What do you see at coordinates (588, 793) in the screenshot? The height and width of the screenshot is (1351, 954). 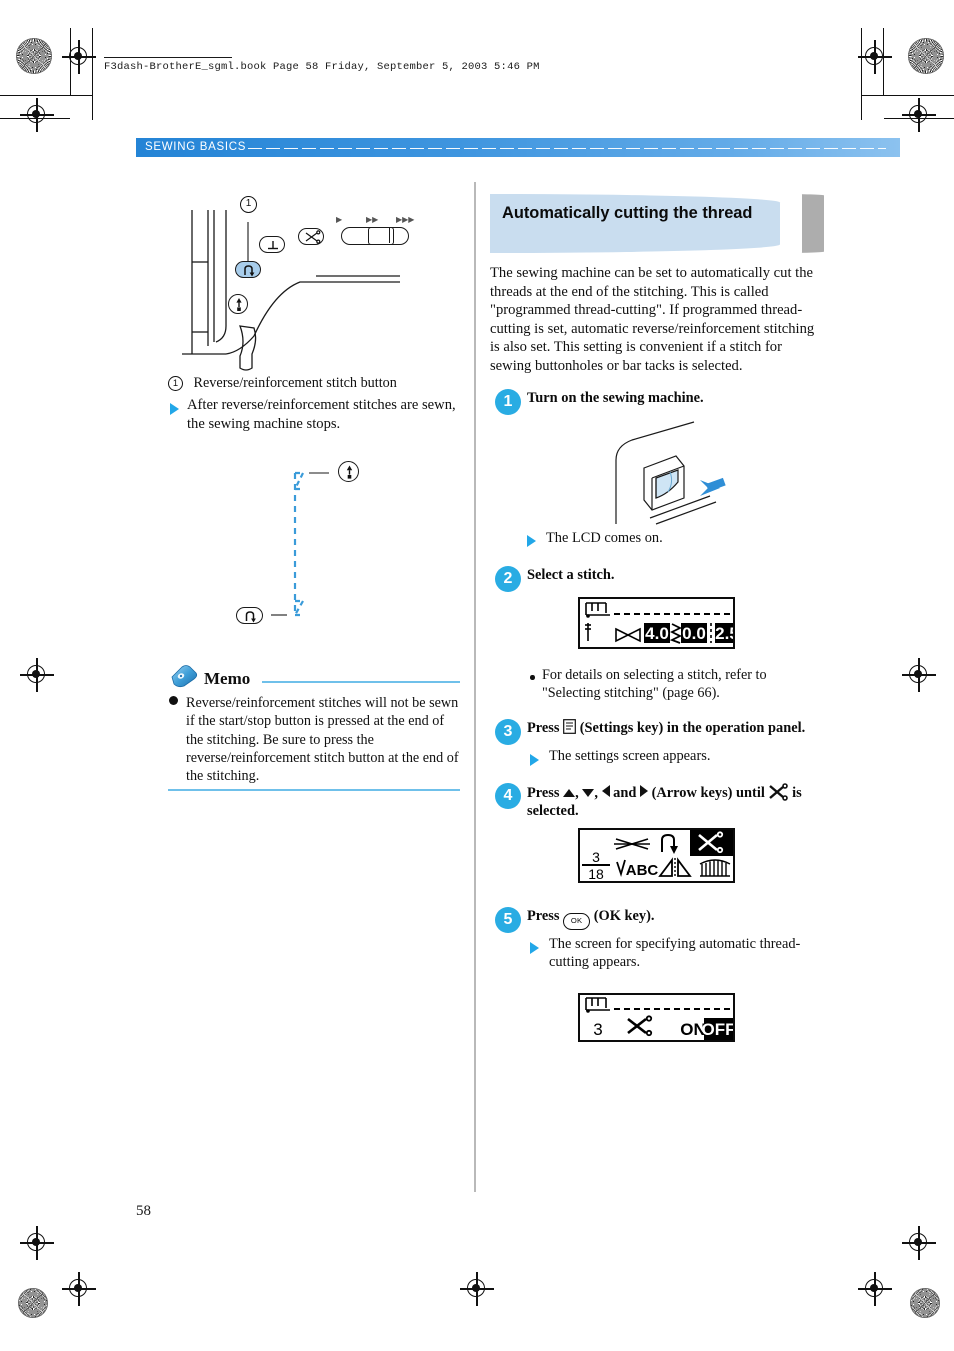 I see `arrow-down-icon` at bounding box center [588, 793].